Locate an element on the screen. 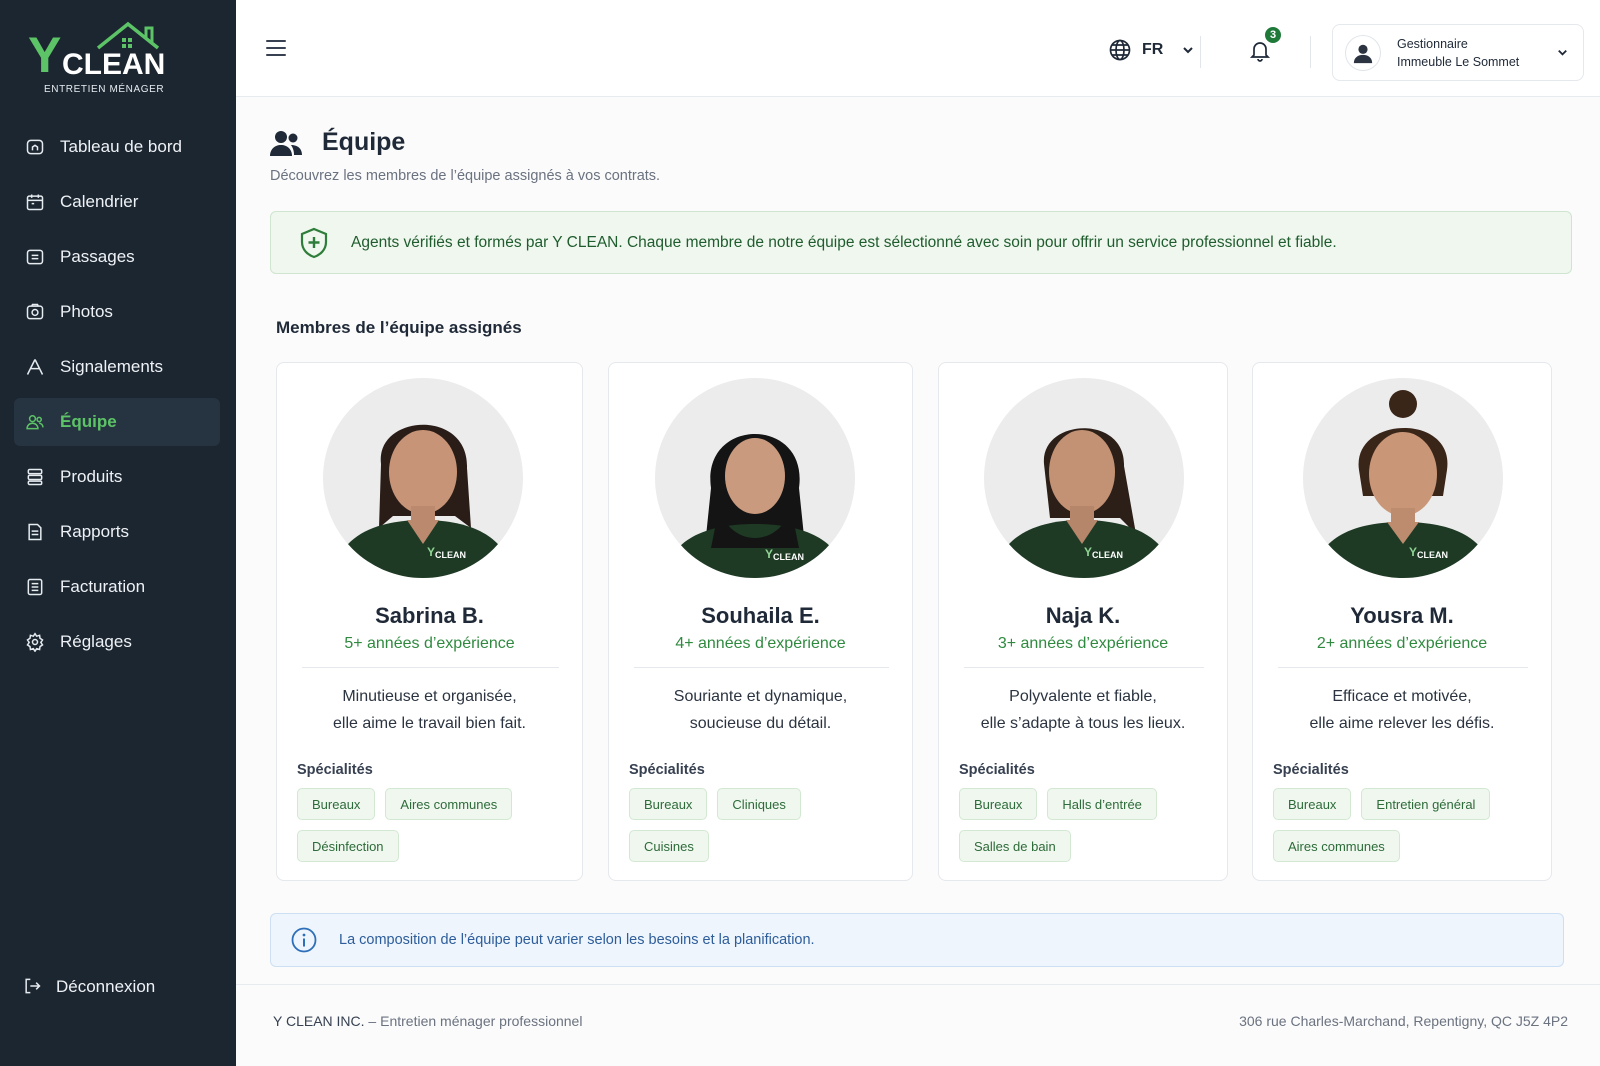 The width and height of the screenshot is (1600, 1066). billing-icon is located at coordinates (35, 587).